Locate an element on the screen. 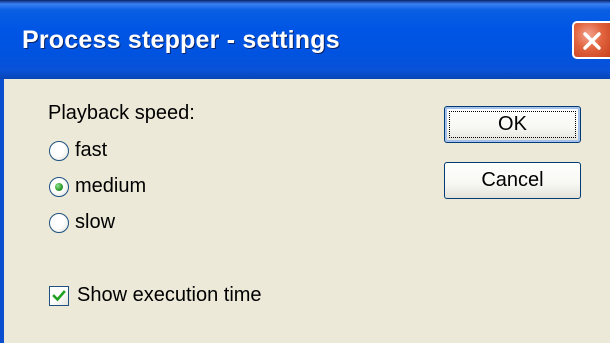  show-execution-time-label: Show execution time is located at coordinates (169, 295).